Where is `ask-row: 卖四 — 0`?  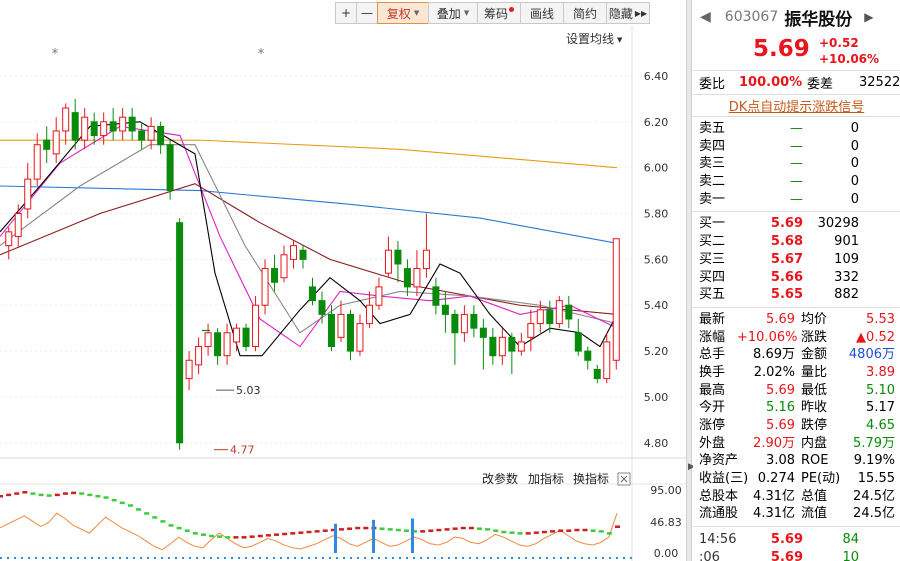
ask-row: 卖四 — 0 is located at coordinates (796, 147).